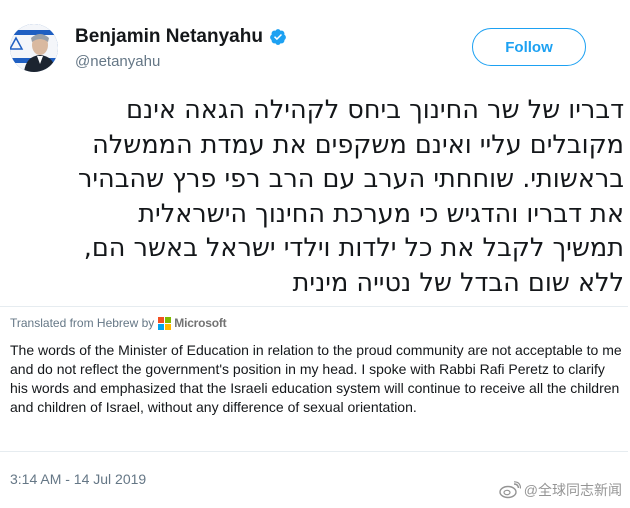 This screenshot has height=508, width=630. What do you see at coordinates (169, 37) in the screenshot?
I see `author-display-name: Benjamin Netanyahu` at bounding box center [169, 37].